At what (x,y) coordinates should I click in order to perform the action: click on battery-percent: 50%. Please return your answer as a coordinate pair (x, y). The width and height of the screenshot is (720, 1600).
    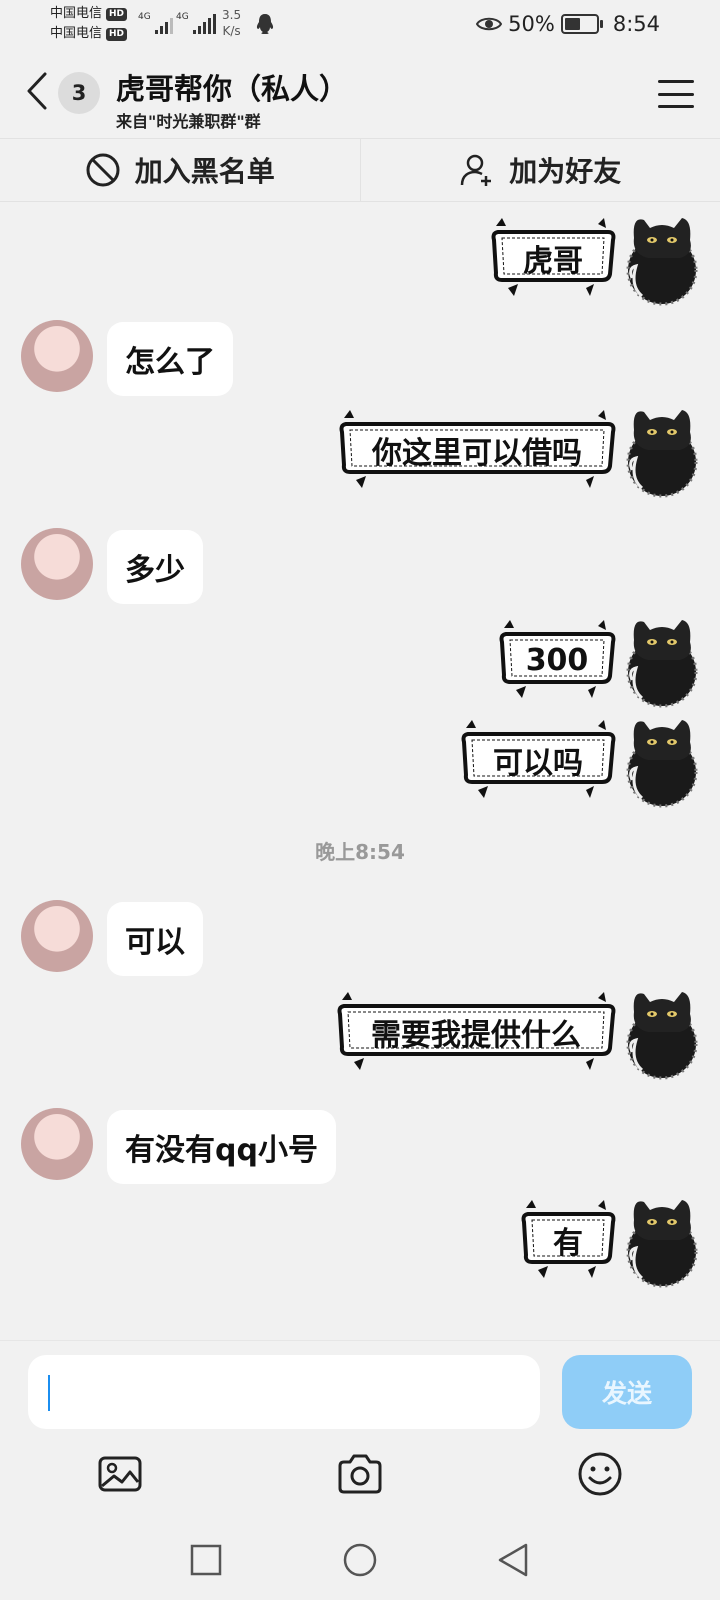
    Looking at the image, I should click on (531, 24).